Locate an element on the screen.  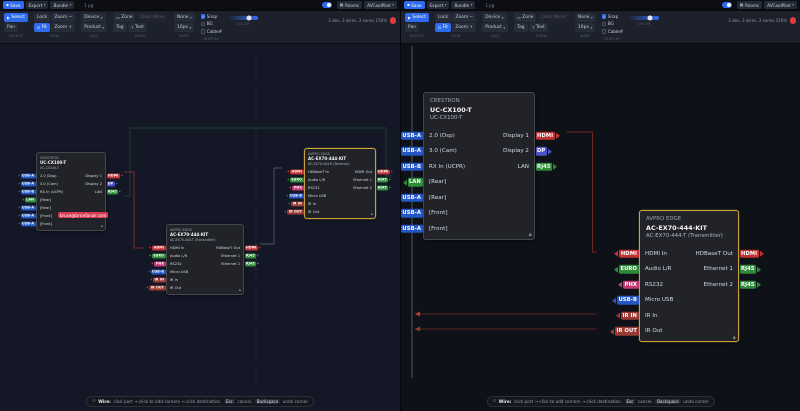
rooms-button: ▦ Rooms is located at coordinates (349, 5).